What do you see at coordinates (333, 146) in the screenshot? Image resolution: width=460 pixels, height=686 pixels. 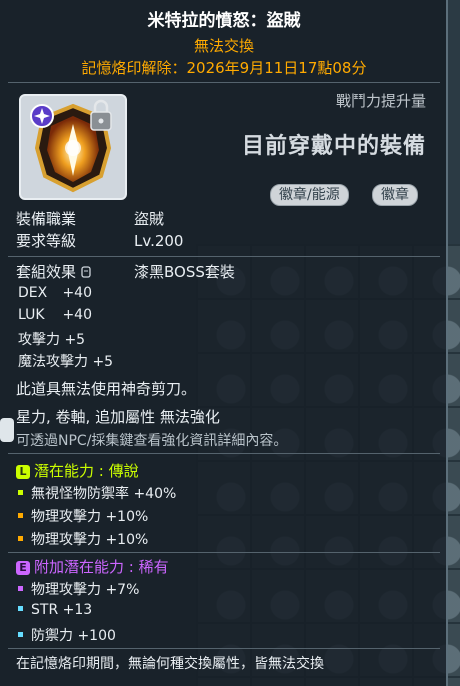 I see `currently-wearing-label: 目前穿戴中的裝備` at bounding box center [333, 146].